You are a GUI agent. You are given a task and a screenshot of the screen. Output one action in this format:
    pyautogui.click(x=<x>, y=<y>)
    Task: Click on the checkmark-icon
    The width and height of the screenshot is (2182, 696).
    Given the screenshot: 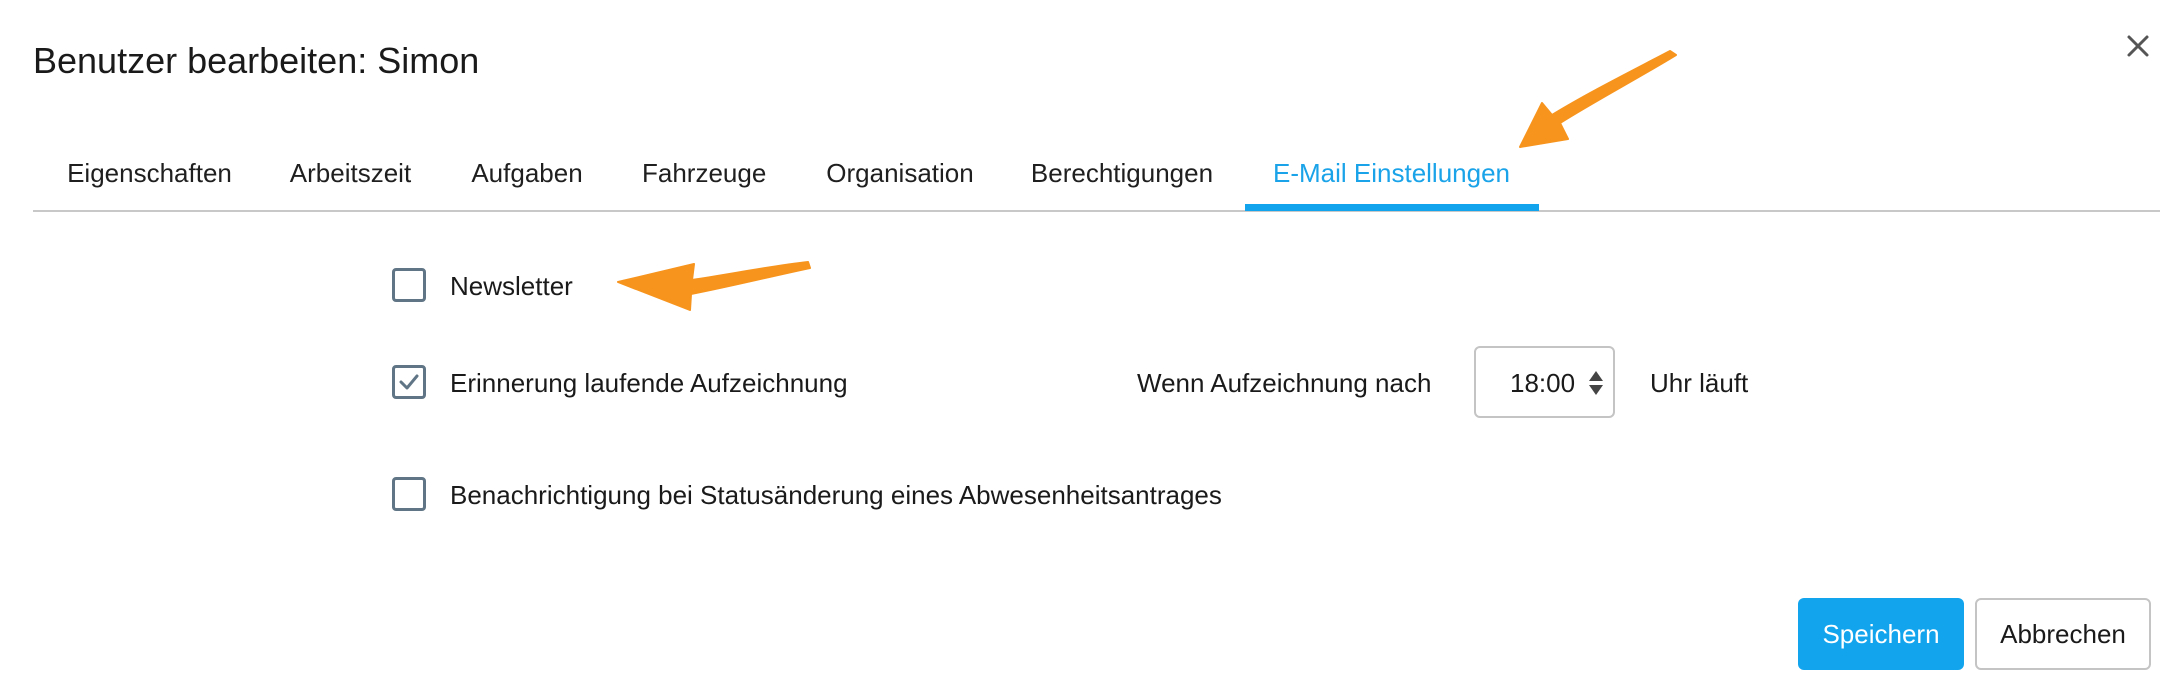 What is the action you would take?
    pyautogui.click(x=409, y=382)
    